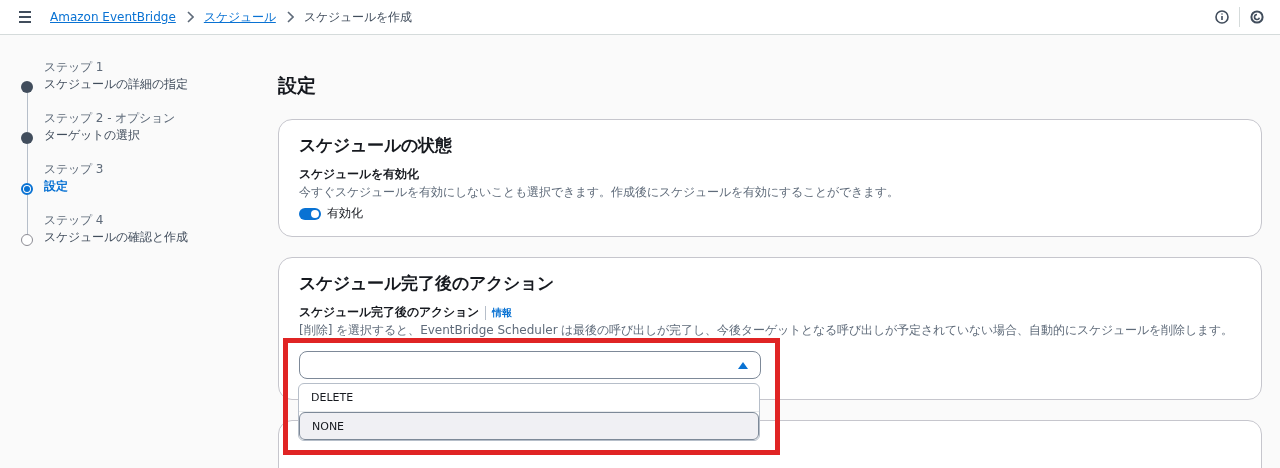 The image size is (1280, 468). What do you see at coordinates (74, 186) in the screenshot?
I see `step-title: 設定` at bounding box center [74, 186].